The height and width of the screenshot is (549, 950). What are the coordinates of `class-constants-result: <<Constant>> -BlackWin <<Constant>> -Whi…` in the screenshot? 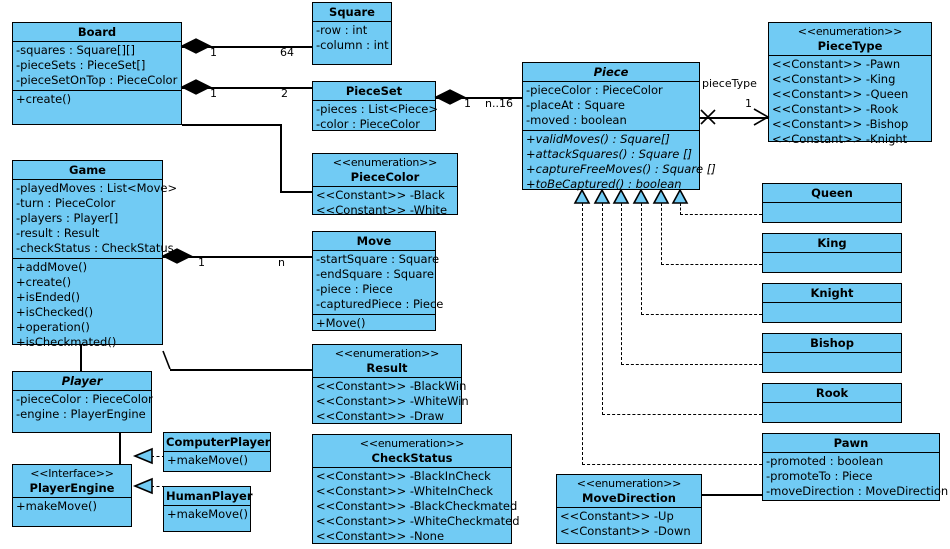 It's located at (391, 402).